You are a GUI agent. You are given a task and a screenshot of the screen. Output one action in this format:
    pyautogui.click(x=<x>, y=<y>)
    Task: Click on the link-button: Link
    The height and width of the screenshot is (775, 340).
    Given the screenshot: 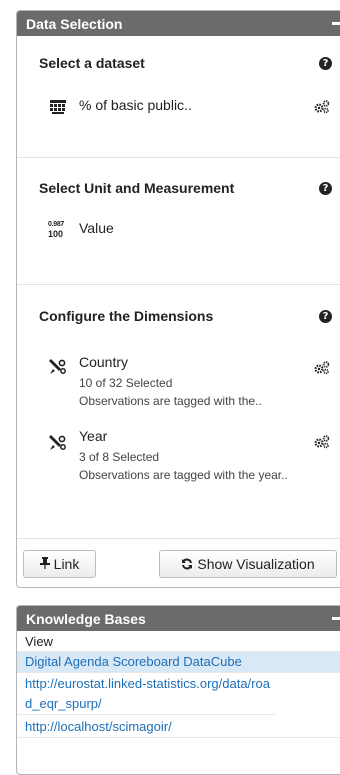 What is the action you would take?
    pyautogui.click(x=59, y=564)
    